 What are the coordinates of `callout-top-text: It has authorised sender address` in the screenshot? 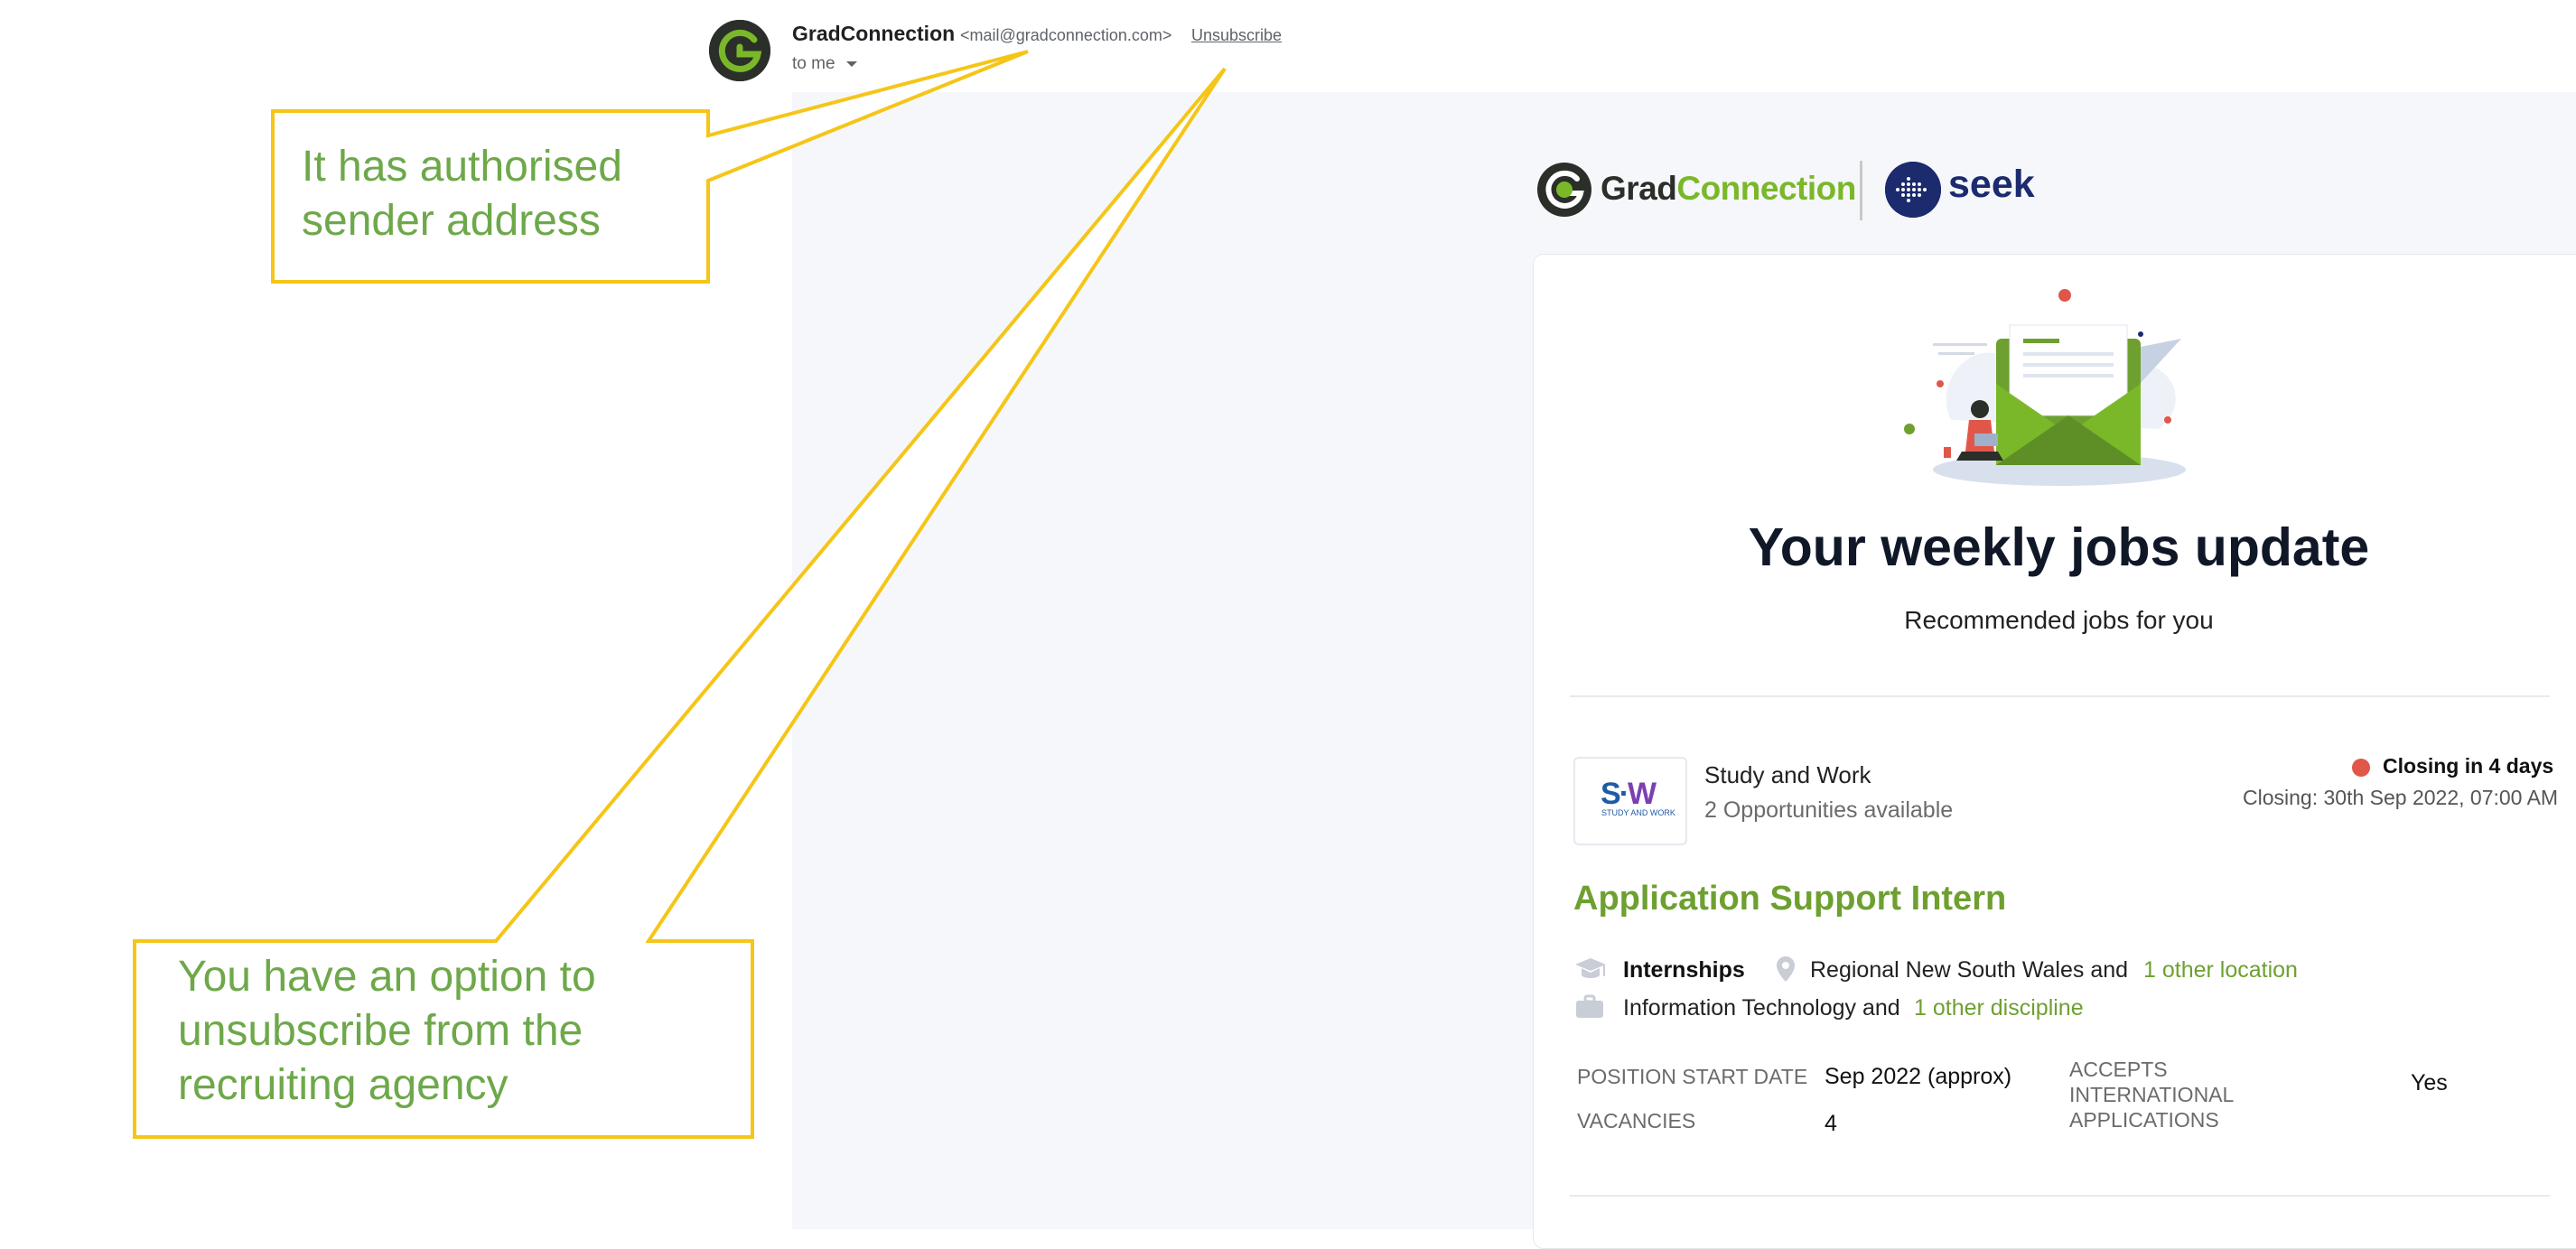 It's located at (462, 194).